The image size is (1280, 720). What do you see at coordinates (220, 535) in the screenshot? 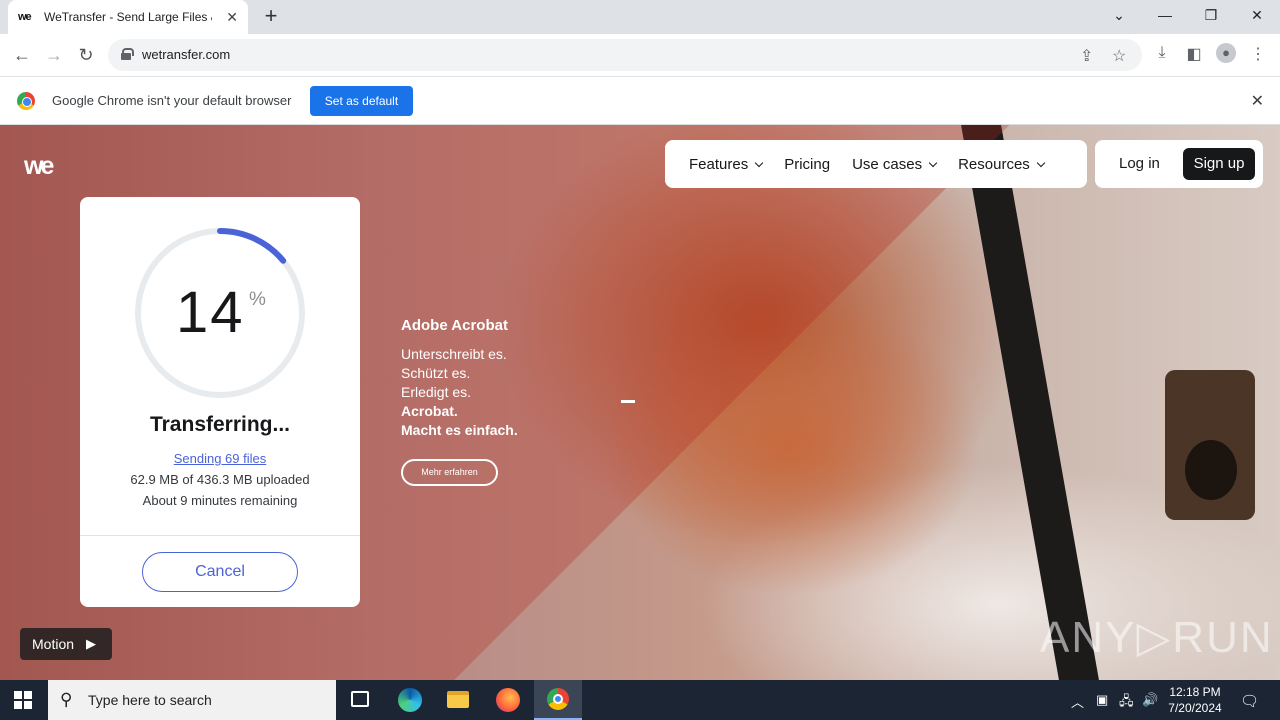
I see `card-divider` at bounding box center [220, 535].